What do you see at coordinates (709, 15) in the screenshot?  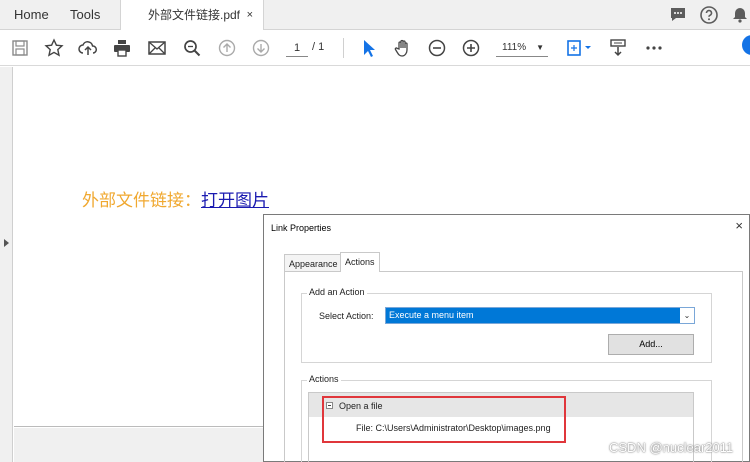 I see `help-icon` at bounding box center [709, 15].